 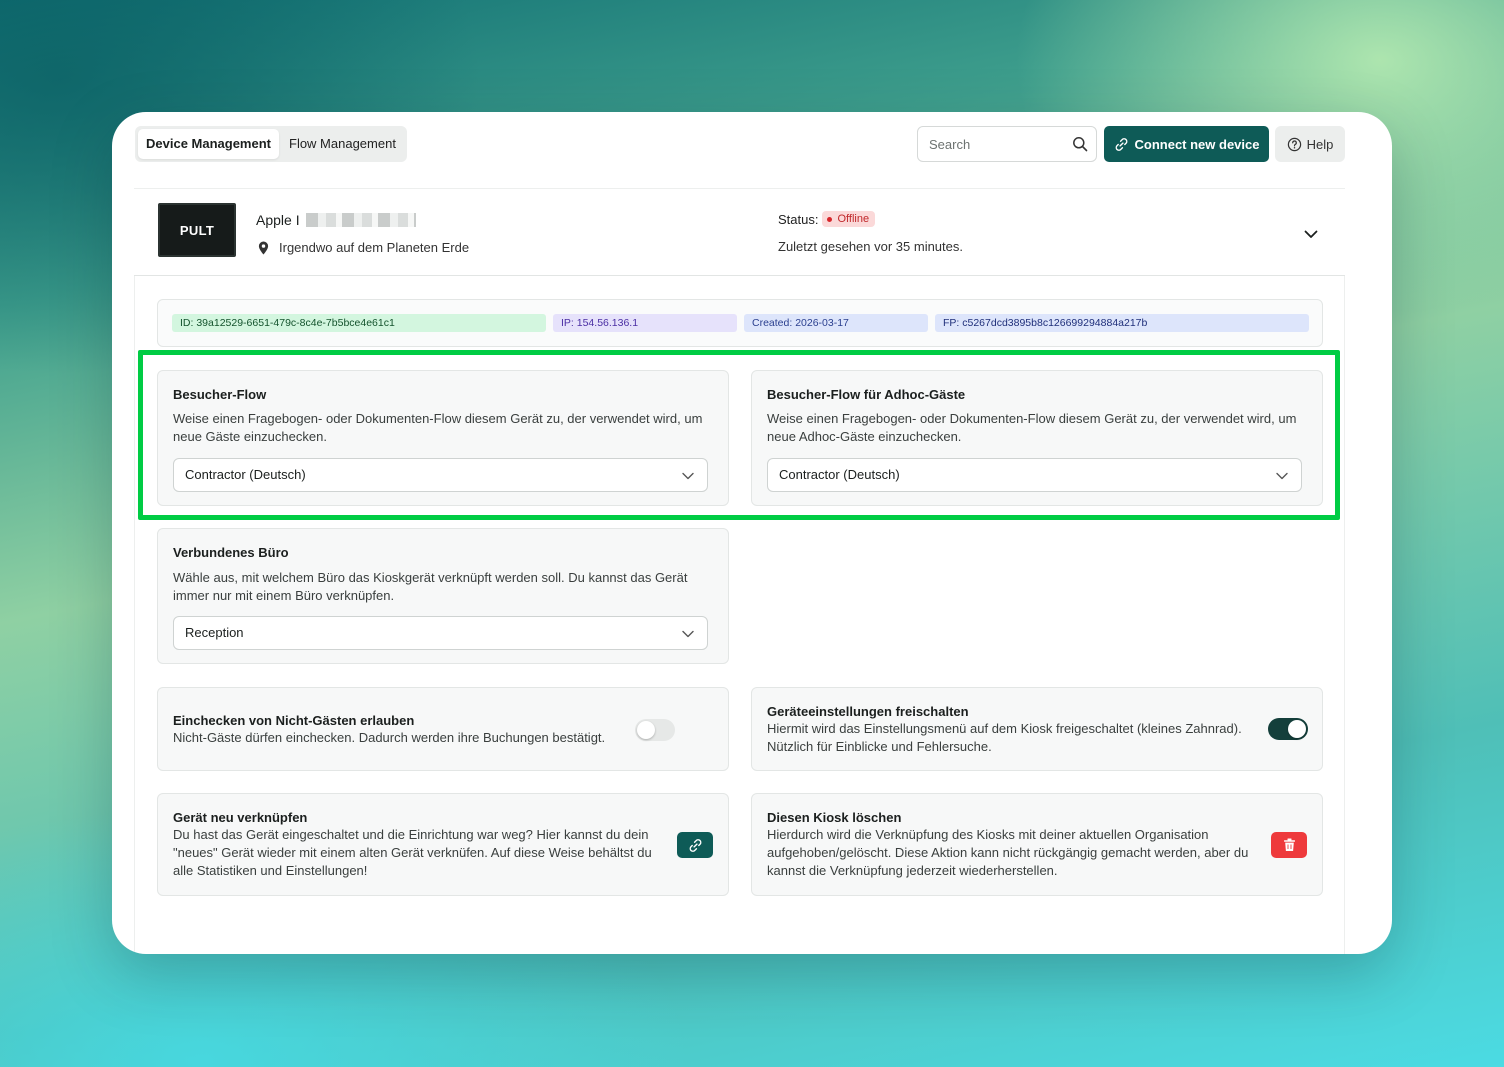 I want to click on visitor-flow-selected: Contractor (Deutsch), so click(x=245, y=474).